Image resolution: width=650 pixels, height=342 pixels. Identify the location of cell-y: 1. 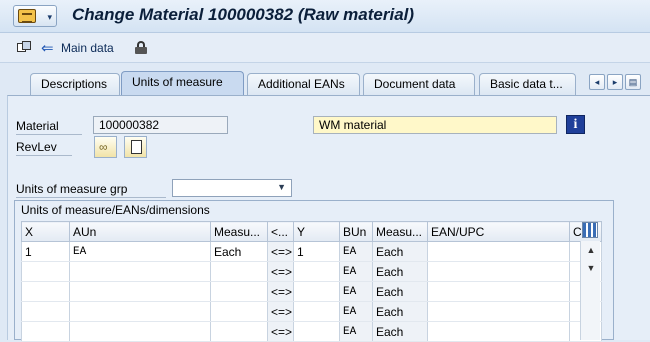
(316, 251).